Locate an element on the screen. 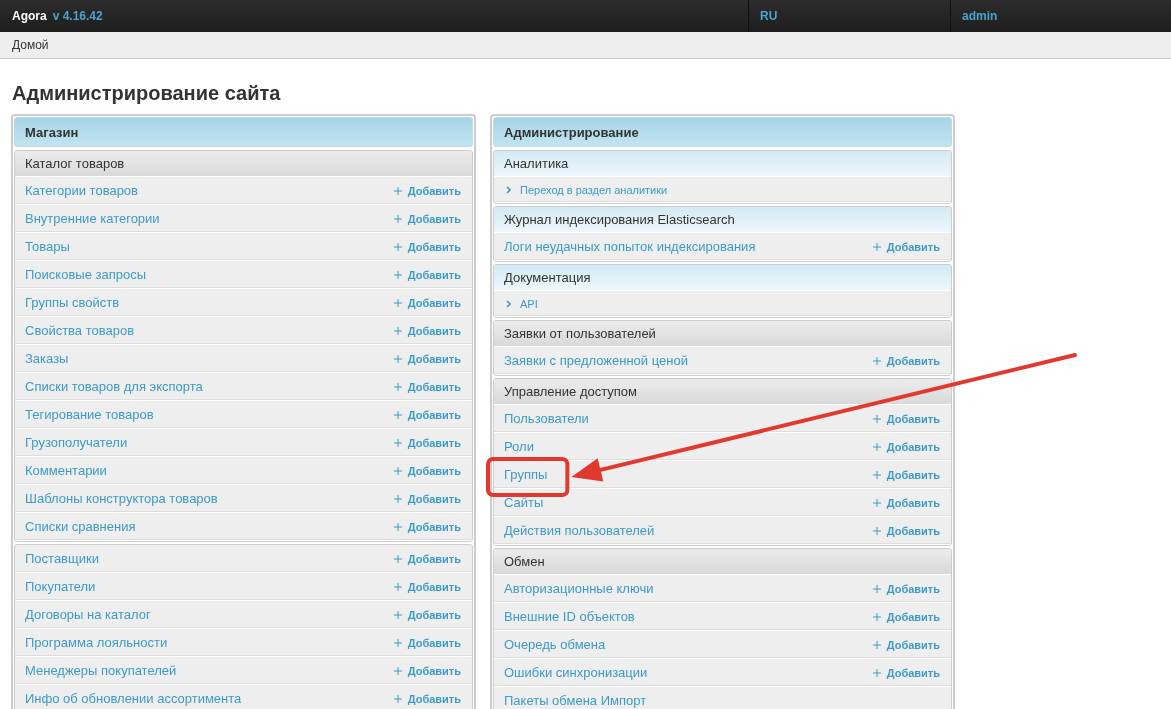 The width and height of the screenshot is (1171, 709). model-link: Внешние ID объектов is located at coordinates (569, 616).